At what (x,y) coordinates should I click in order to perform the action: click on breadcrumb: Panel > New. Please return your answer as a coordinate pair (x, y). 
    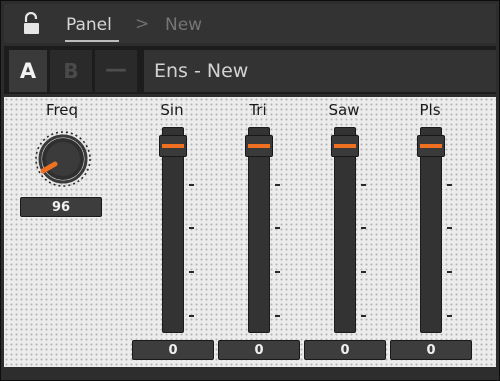
    Looking at the image, I should click on (250, 23).